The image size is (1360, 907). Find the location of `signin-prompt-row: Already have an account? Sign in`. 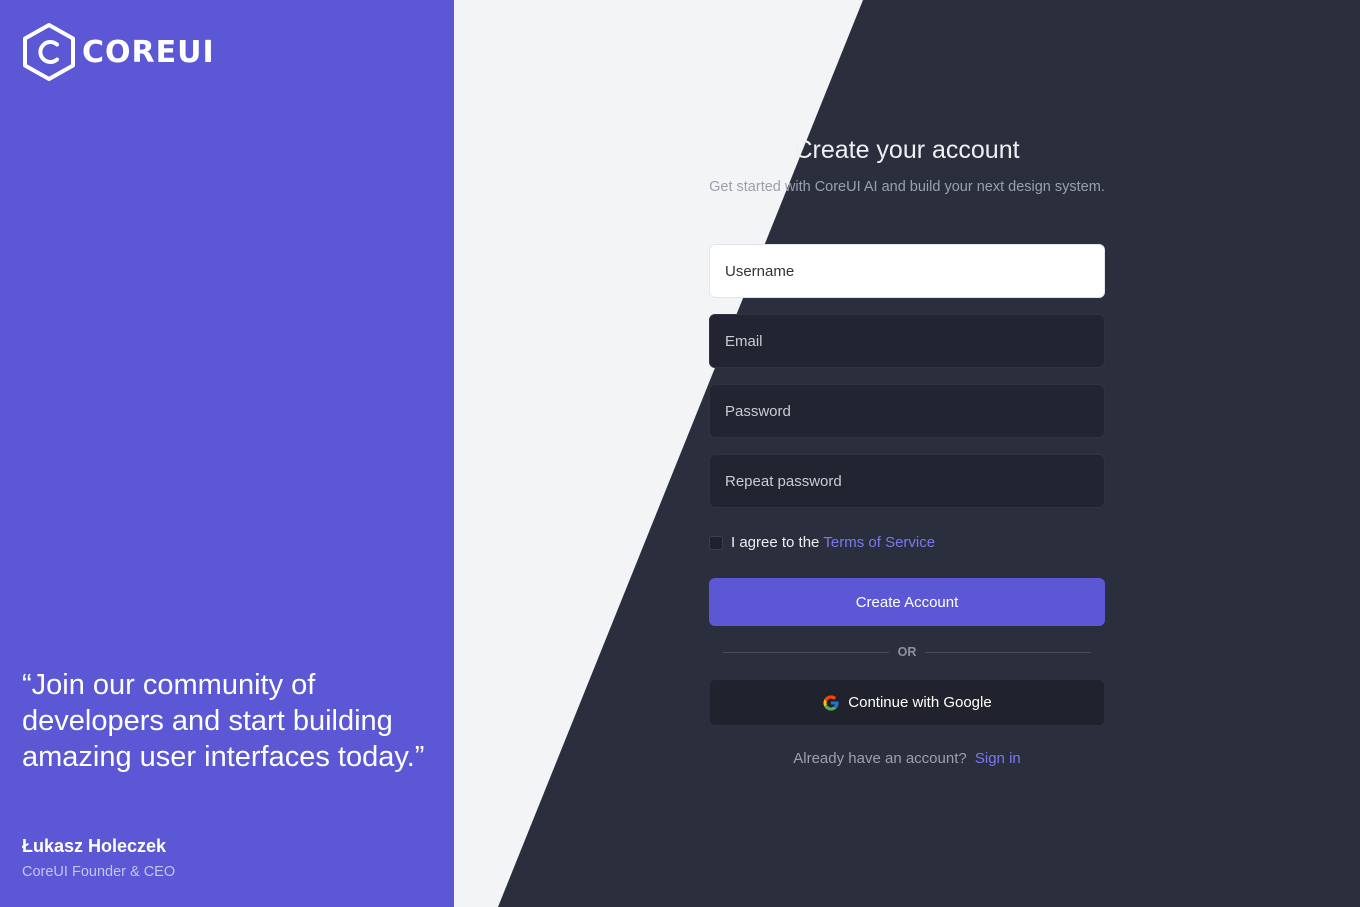

signin-prompt-row: Already have an account? Sign in is located at coordinates (907, 758).